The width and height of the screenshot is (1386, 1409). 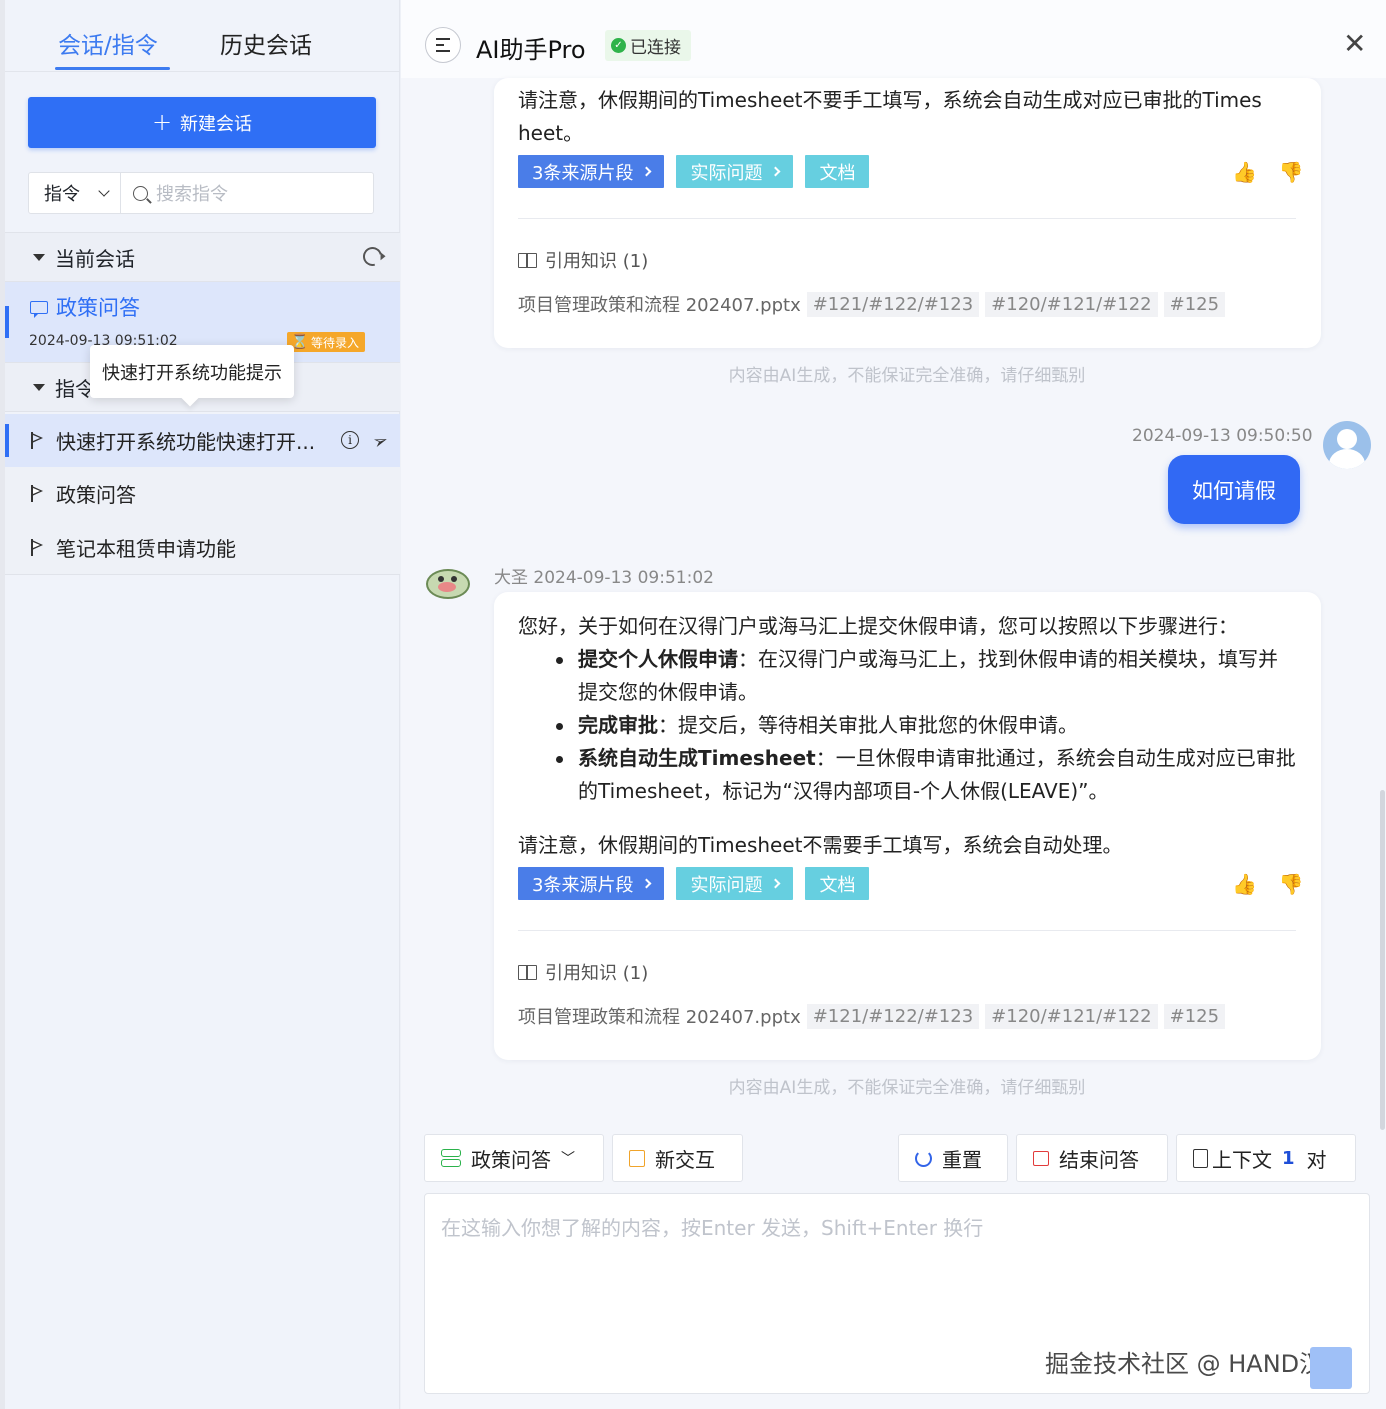 I want to click on new-conversation-label: 新建会话, so click(x=216, y=124).